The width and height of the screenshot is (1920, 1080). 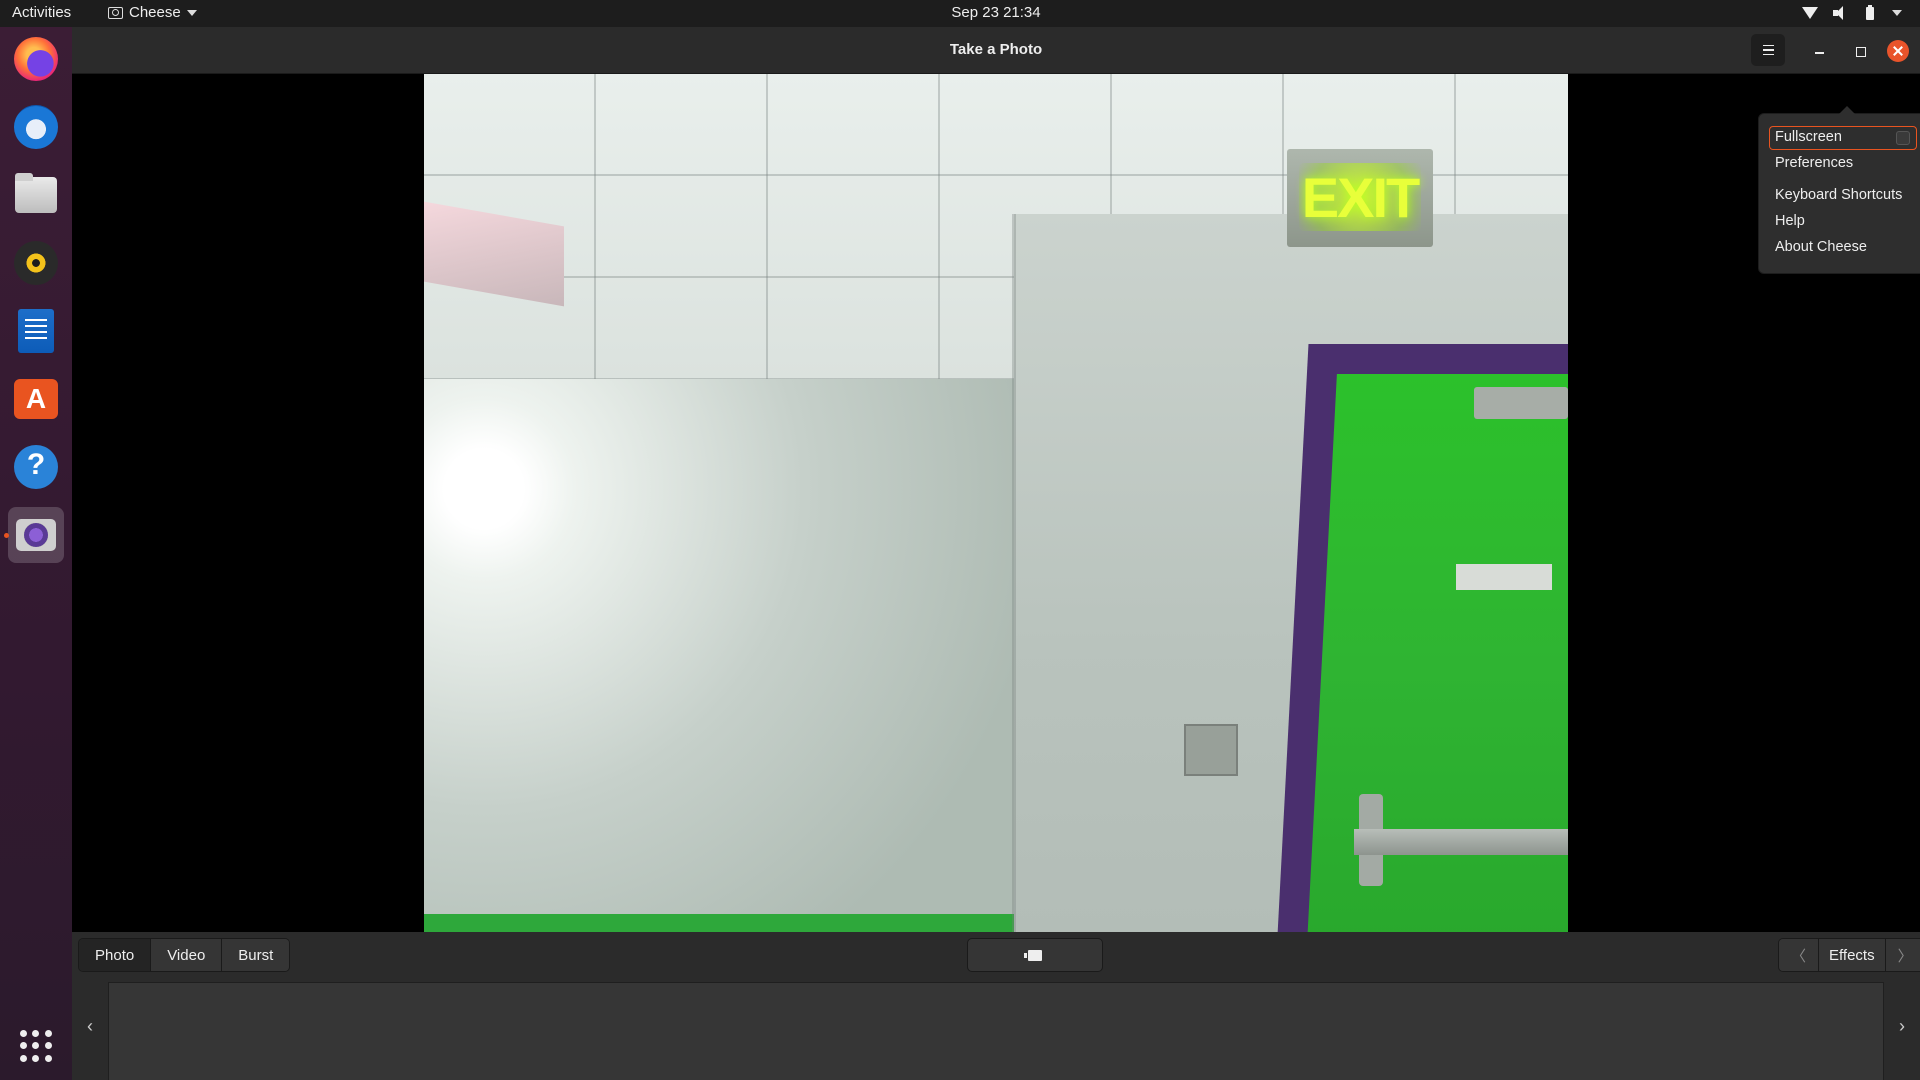 I want to click on clock: Sep 23 21:34, so click(x=960, y=12).